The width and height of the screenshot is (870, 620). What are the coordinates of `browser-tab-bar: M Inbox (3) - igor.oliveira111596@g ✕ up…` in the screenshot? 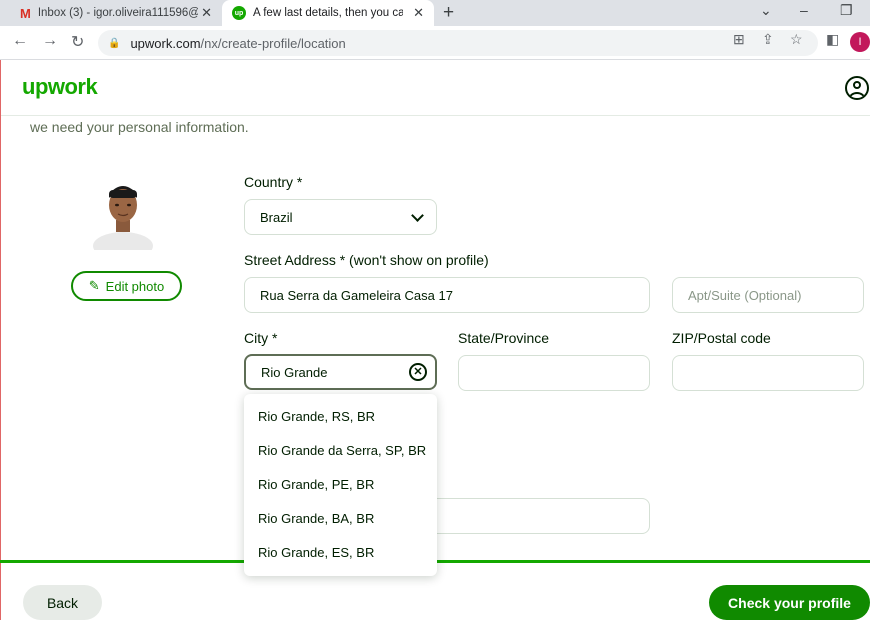 It's located at (435, 13).